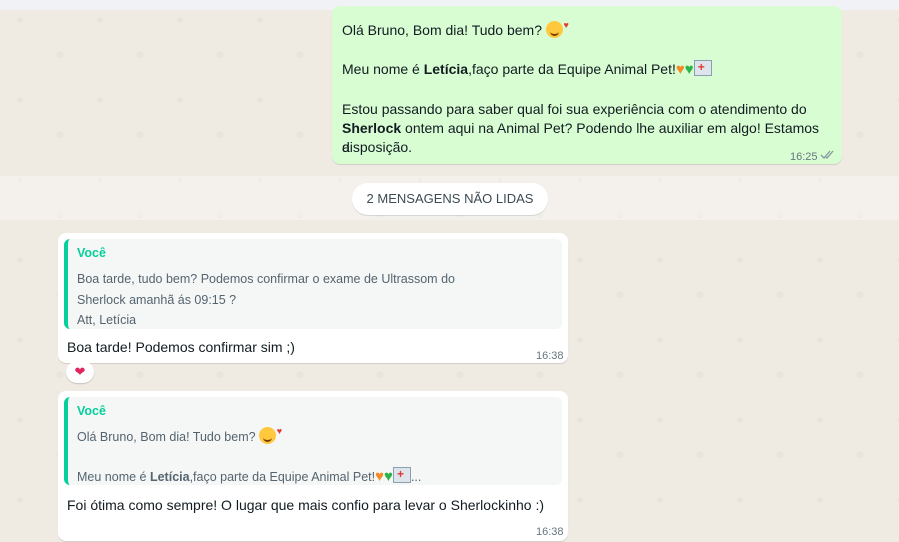 This screenshot has width=899, height=542. I want to click on message-line: disposição., so click(377, 147).